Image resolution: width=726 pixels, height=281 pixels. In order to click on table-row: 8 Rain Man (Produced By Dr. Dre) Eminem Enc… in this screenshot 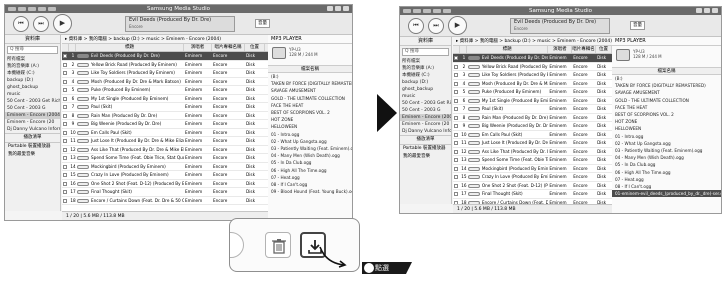, I will do `click(165, 116)`.